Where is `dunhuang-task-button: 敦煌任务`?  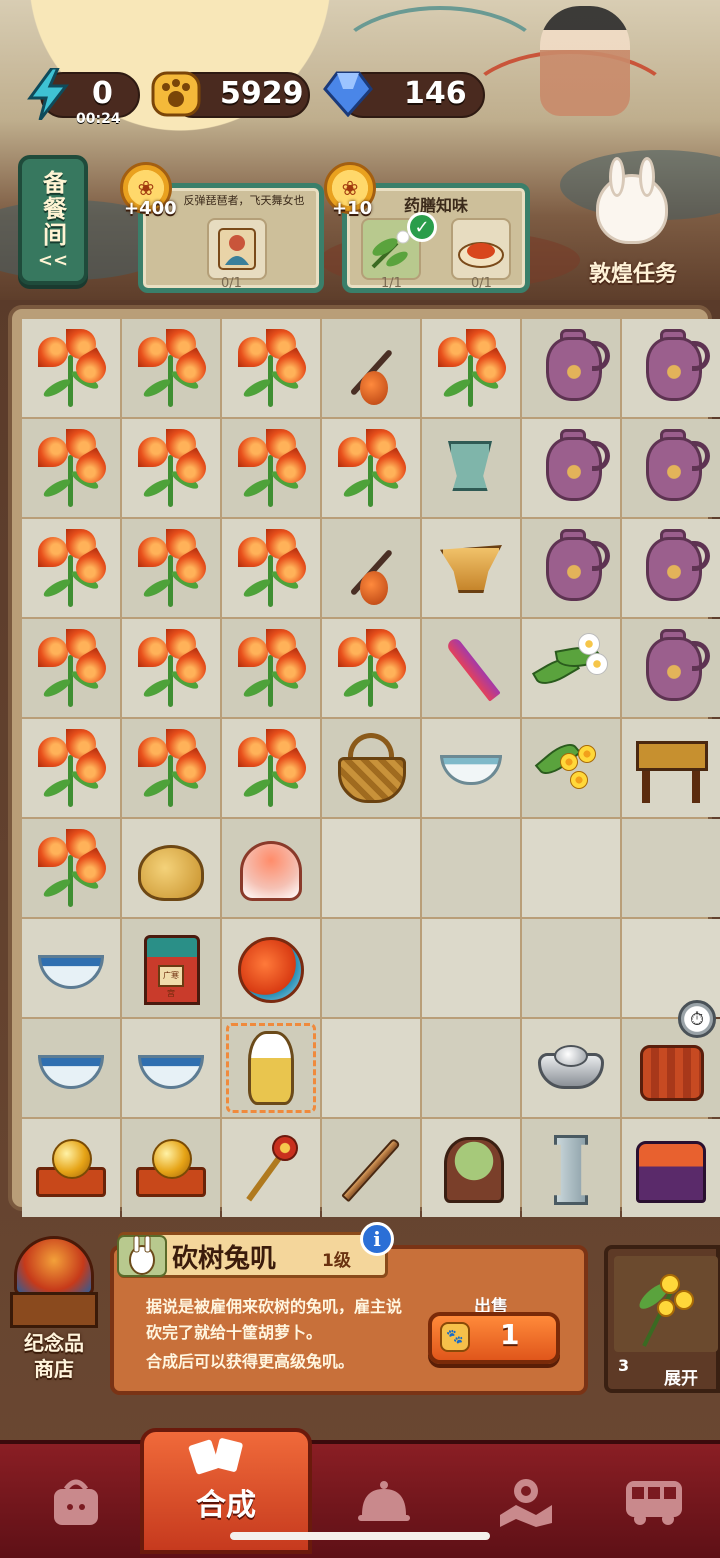
dunhuang-task-button: 敦煌任务 is located at coordinates (633, 222).